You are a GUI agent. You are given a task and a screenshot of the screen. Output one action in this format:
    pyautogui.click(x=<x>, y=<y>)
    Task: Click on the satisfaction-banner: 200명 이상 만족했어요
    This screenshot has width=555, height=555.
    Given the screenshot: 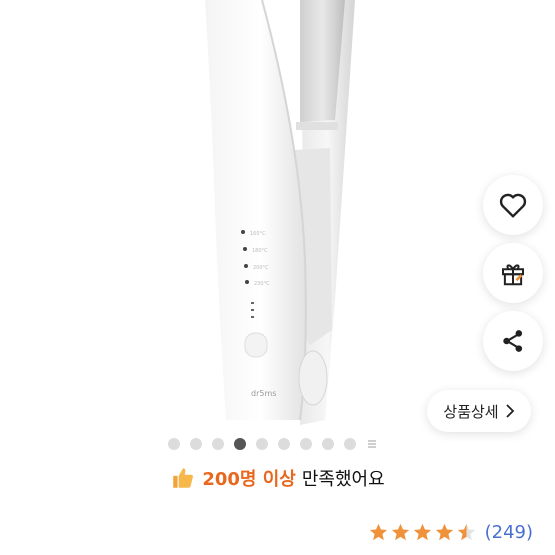 What is the action you would take?
    pyautogui.click(x=277, y=478)
    